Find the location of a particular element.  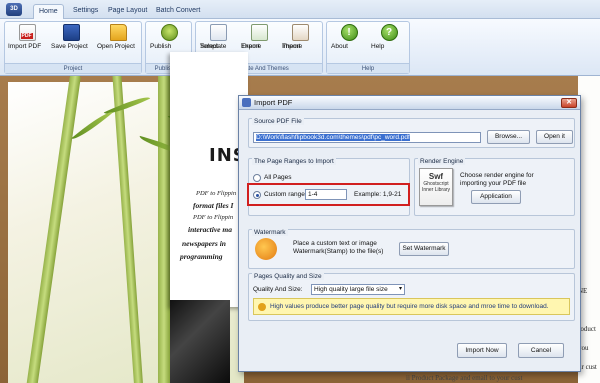

dialog-titlebar: Import PDF ✕ is located at coordinates (409, 103).